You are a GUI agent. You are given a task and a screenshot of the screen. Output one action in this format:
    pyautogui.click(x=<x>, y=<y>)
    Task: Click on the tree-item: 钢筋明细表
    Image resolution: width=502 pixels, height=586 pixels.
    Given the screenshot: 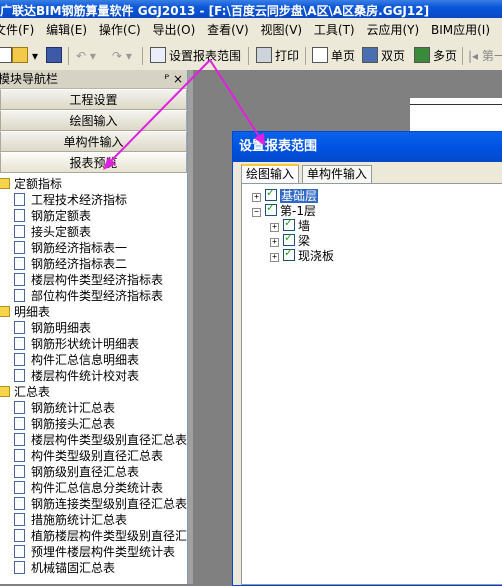 What is the action you would take?
    pyautogui.click(x=93, y=328)
    